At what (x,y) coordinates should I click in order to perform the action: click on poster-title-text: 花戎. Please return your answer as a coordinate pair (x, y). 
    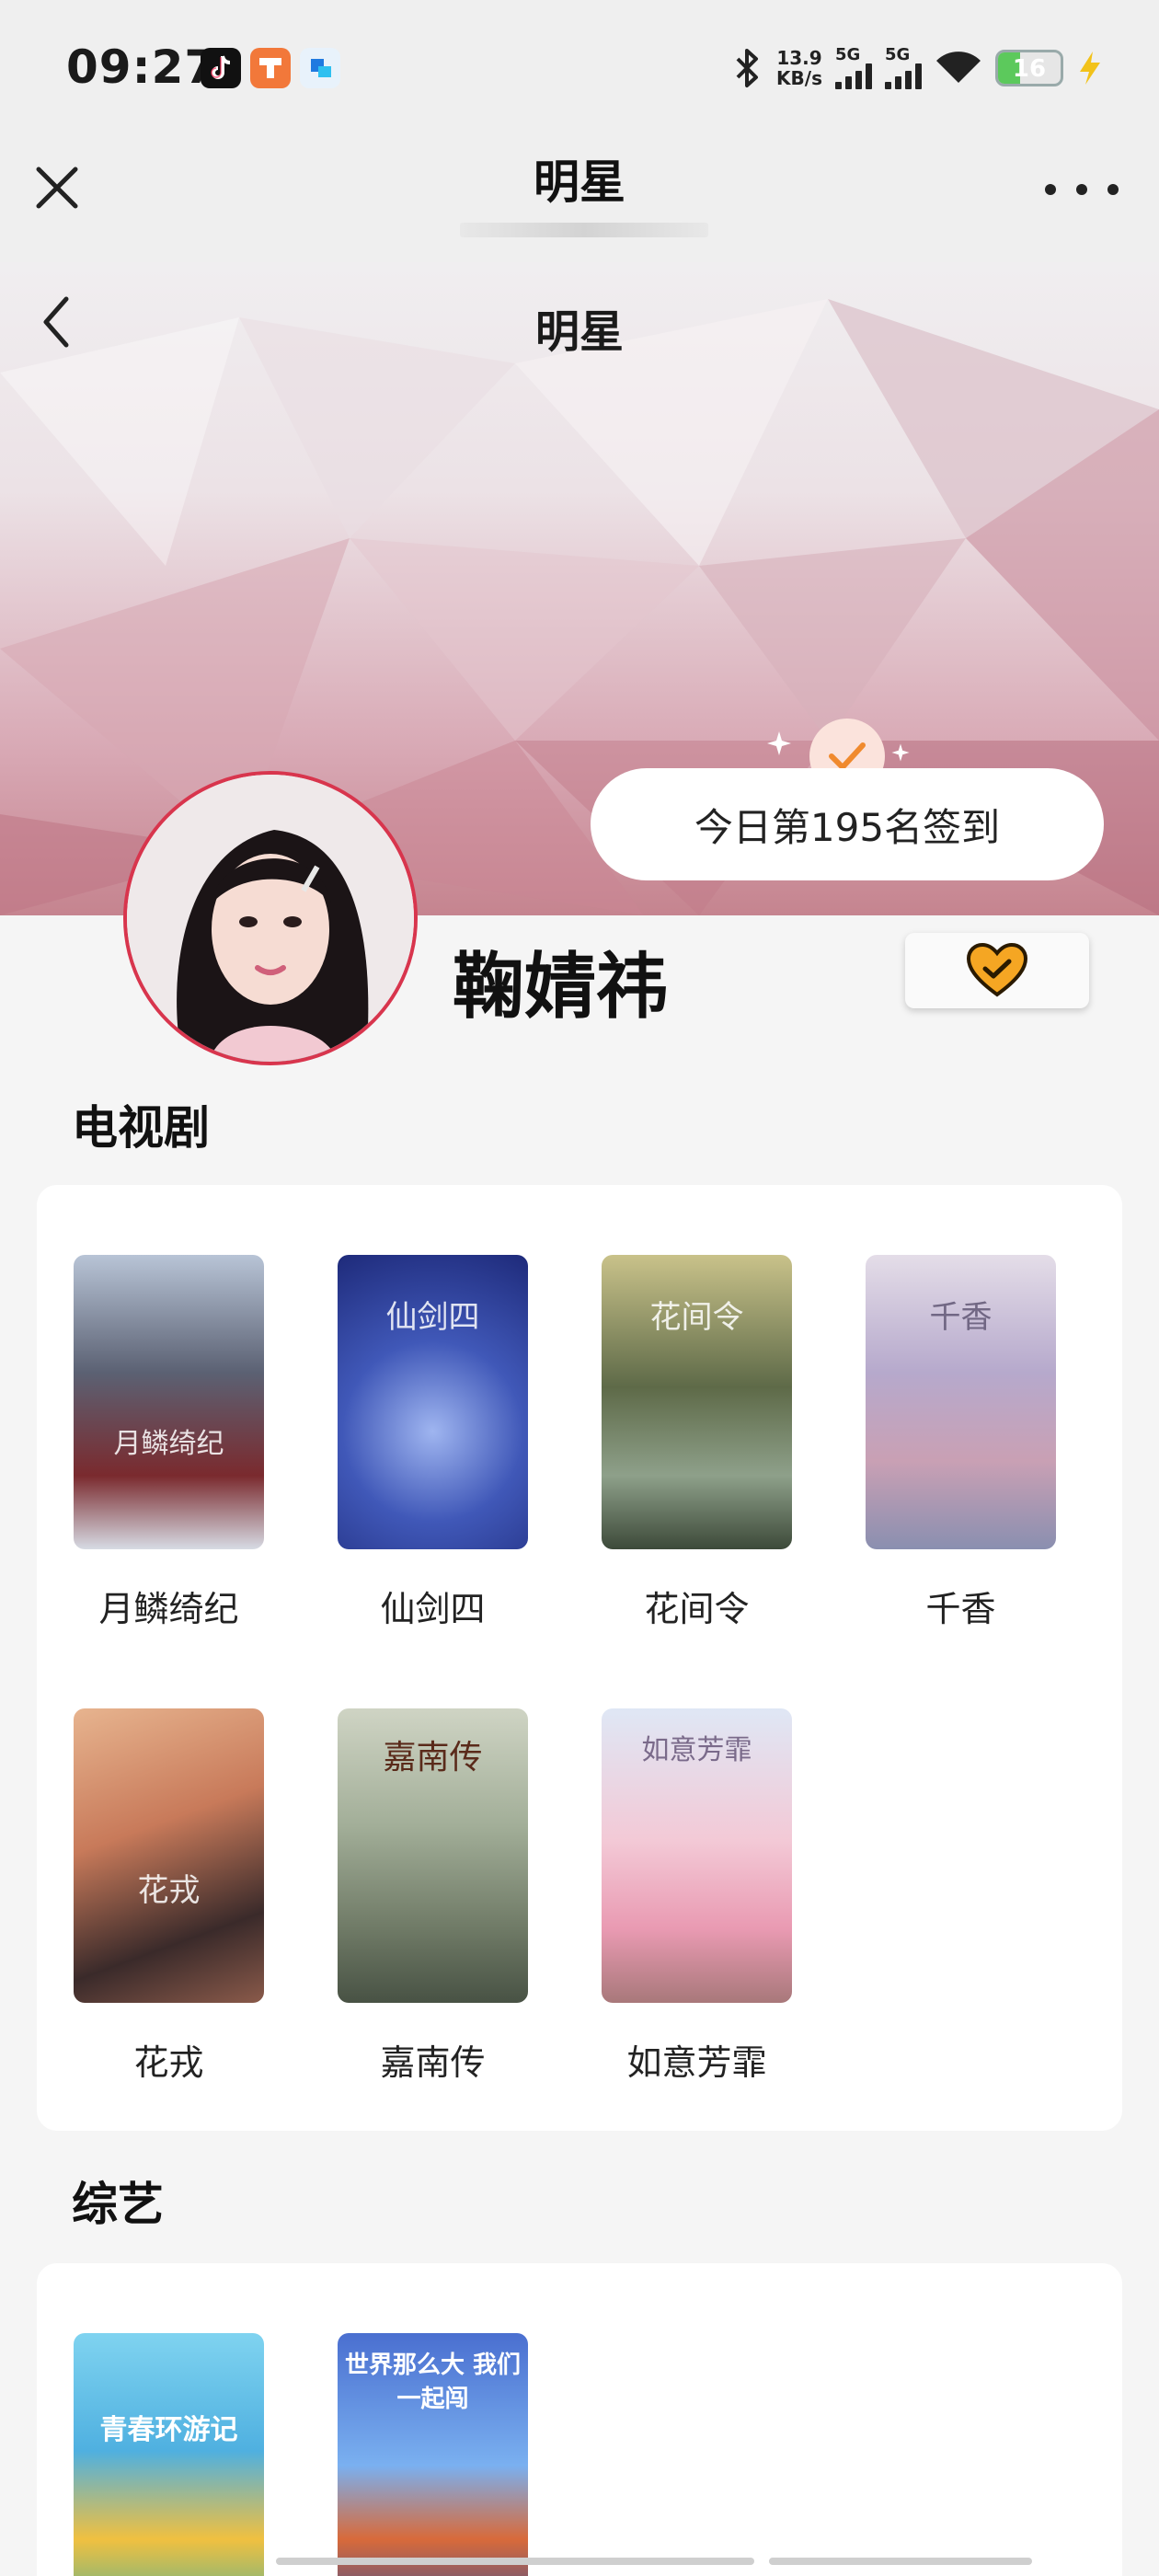
    Looking at the image, I should click on (169, 1890).